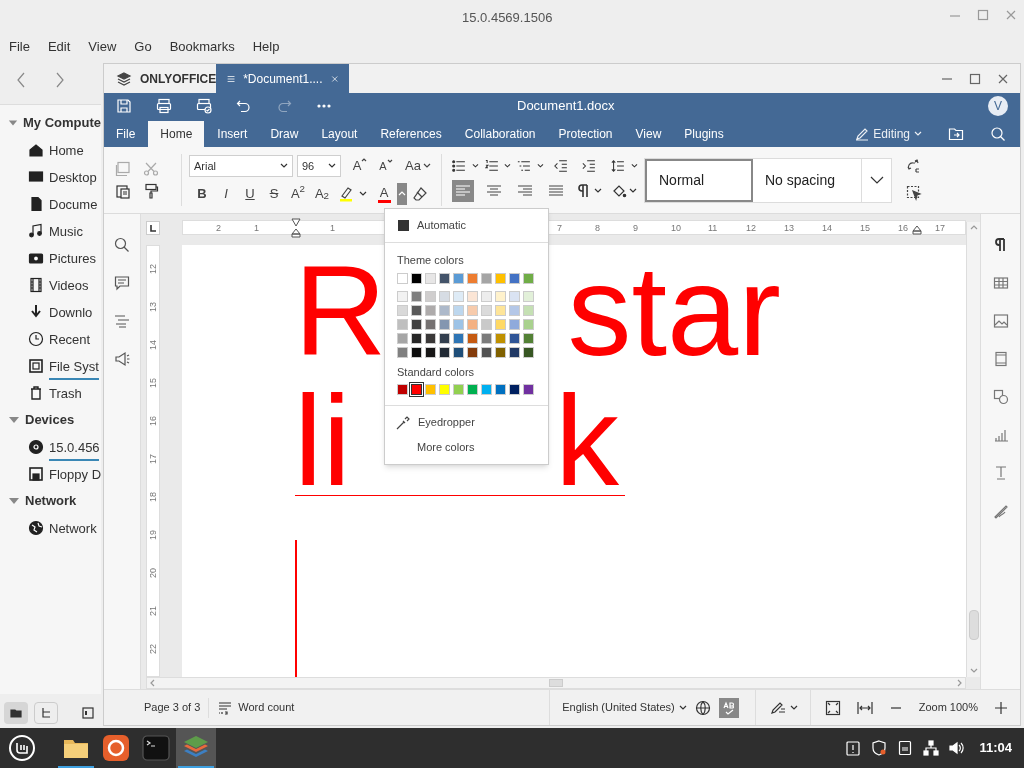 The image size is (1024, 768). What do you see at coordinates (153, 573) in the screenshot?
I see `ruler-number: 20` at bounding box center [153, 573].